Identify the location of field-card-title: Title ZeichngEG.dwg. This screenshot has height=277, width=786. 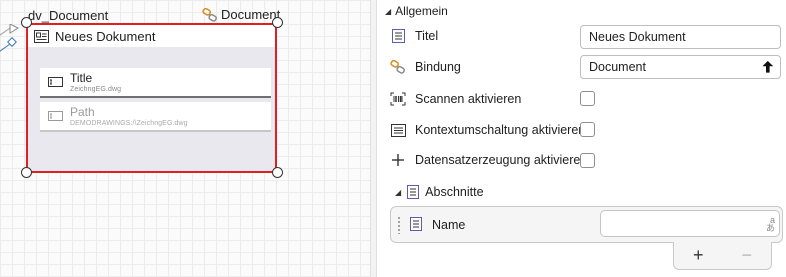
(155, 83).